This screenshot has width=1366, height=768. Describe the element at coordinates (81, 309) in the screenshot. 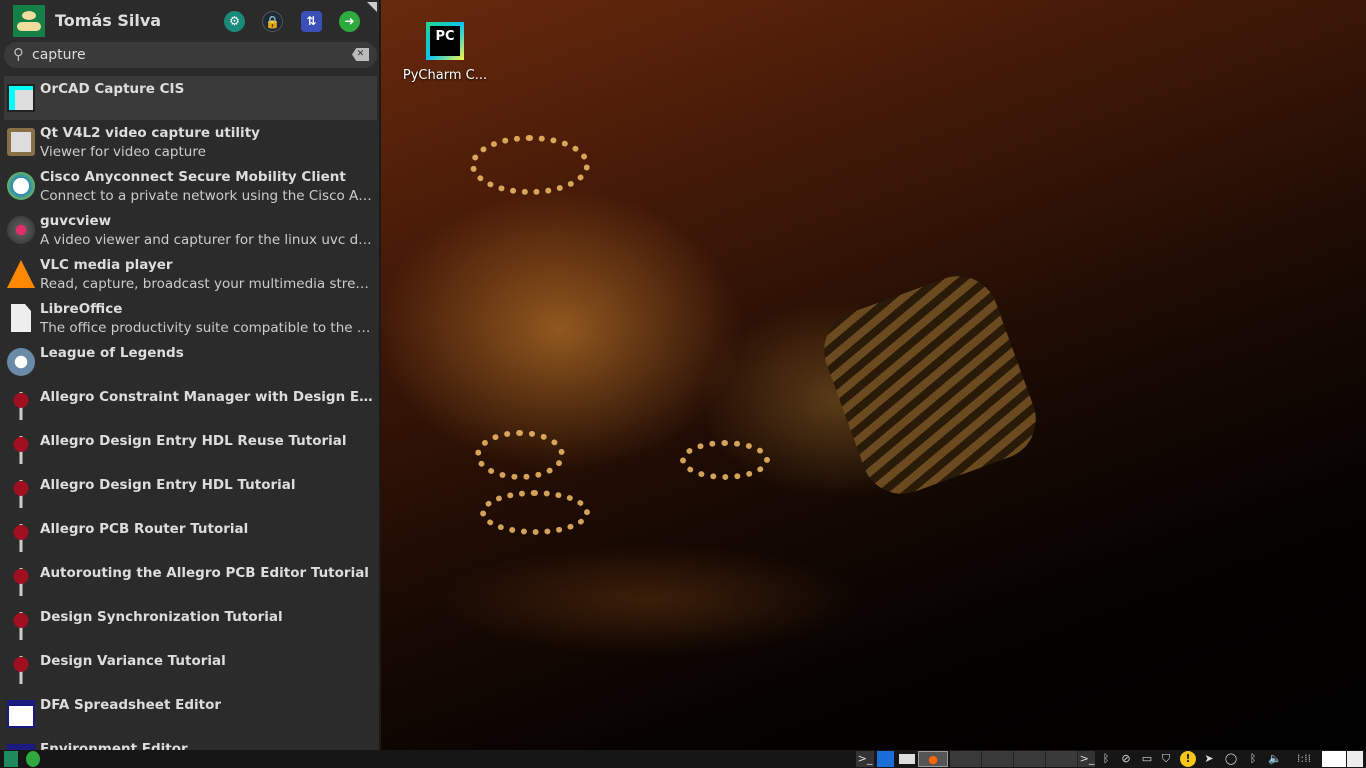

I see `result-title: LibreOffice` at that location.